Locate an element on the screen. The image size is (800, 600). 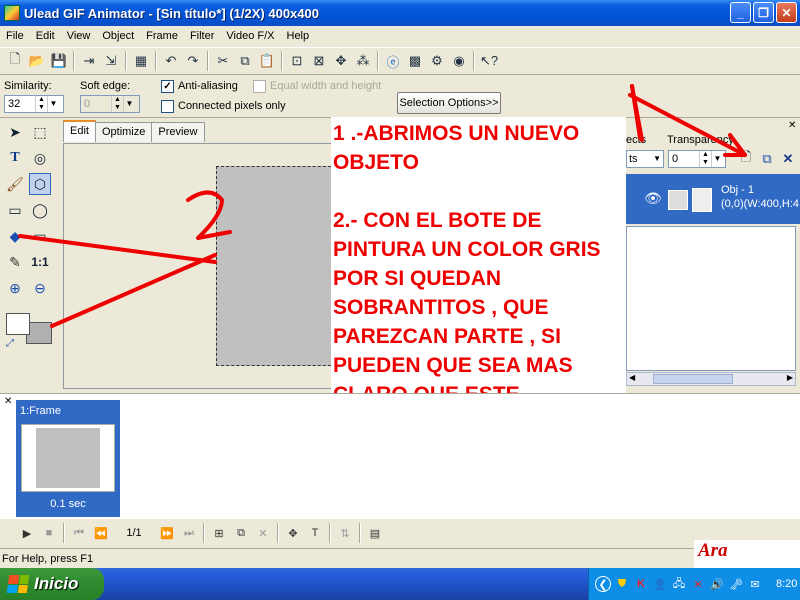
duplicate-object-icon: ⧉ is located at coordinates (767, 159).